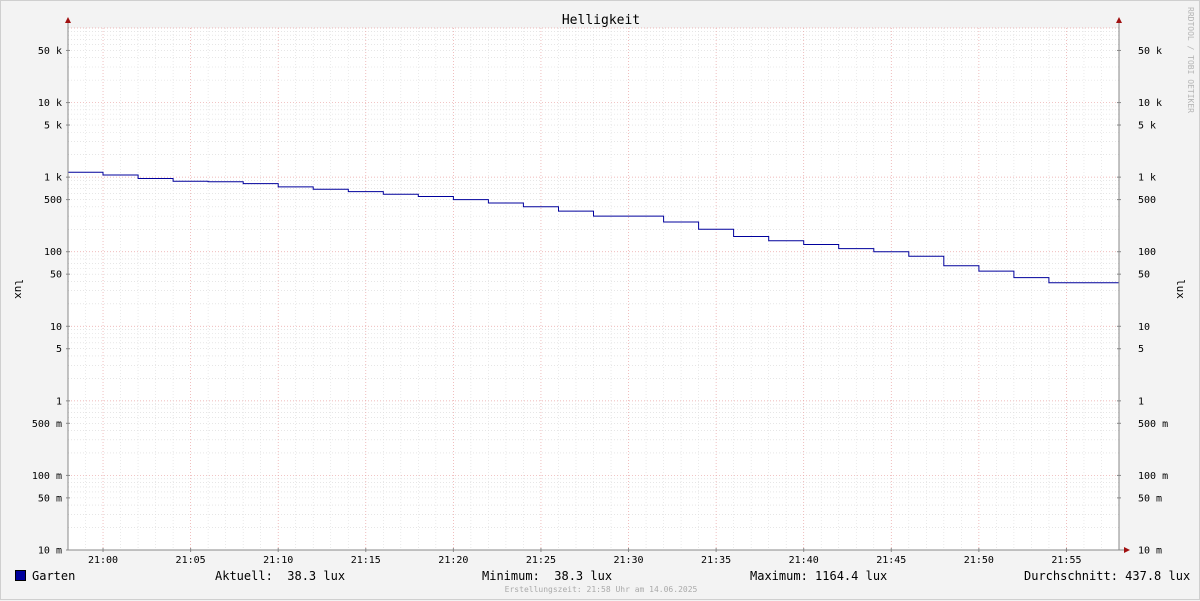 Image resolution: width=1200 pixels, height=601 pixels. Describe the element at coordinates (628, 560) in the screenshot. I see `x-tick-label: 21:30` at that location.